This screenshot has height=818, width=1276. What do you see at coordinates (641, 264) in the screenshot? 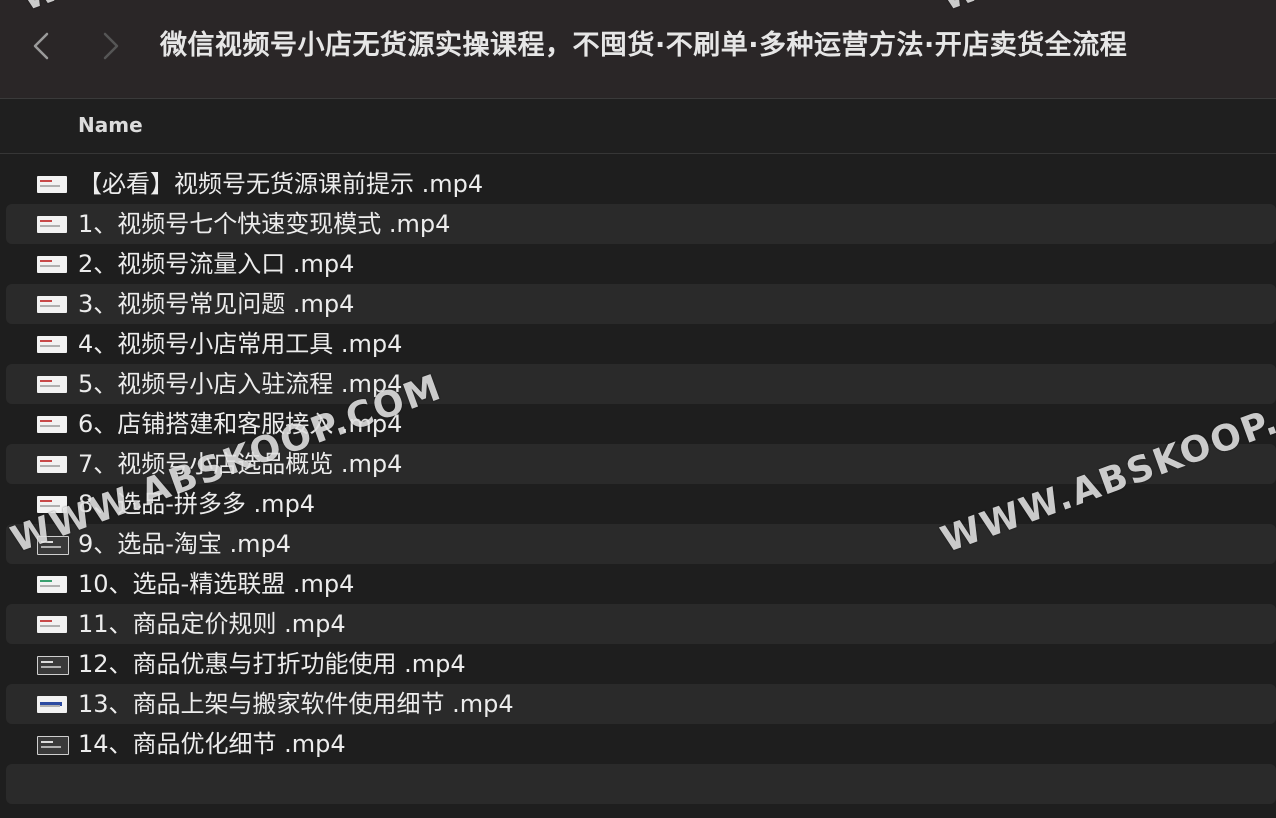
I see `file-row: 2、视频号流量入口 .mp4` at bounding box center [641, 264].